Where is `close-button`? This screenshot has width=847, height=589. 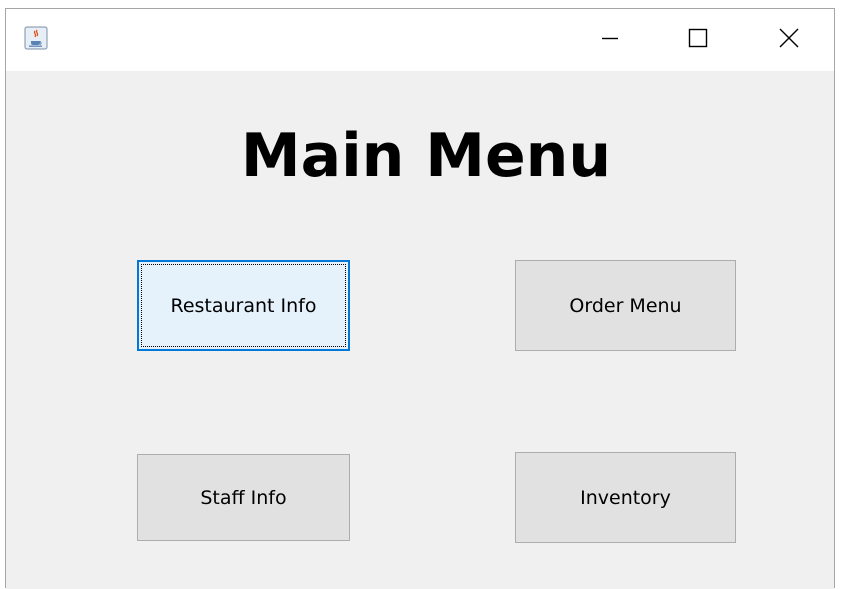
close-button is located at coordinates (789, 40).